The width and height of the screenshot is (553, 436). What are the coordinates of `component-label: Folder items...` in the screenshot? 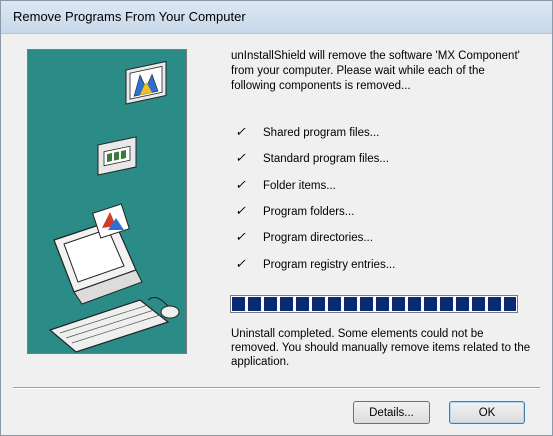 It's located at (299, 186).